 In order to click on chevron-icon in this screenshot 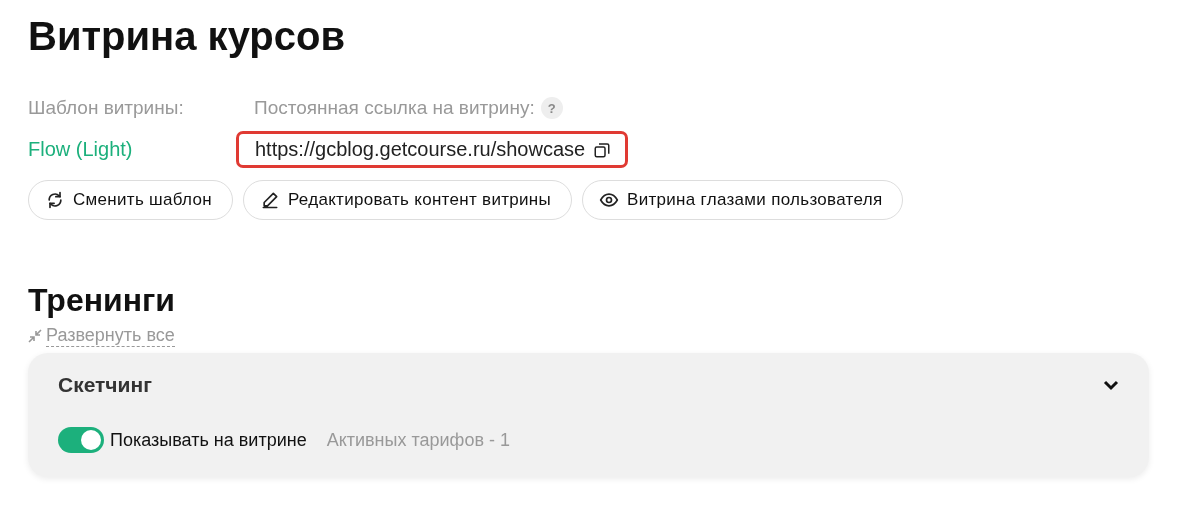, I will do `click(1111, 385)`.